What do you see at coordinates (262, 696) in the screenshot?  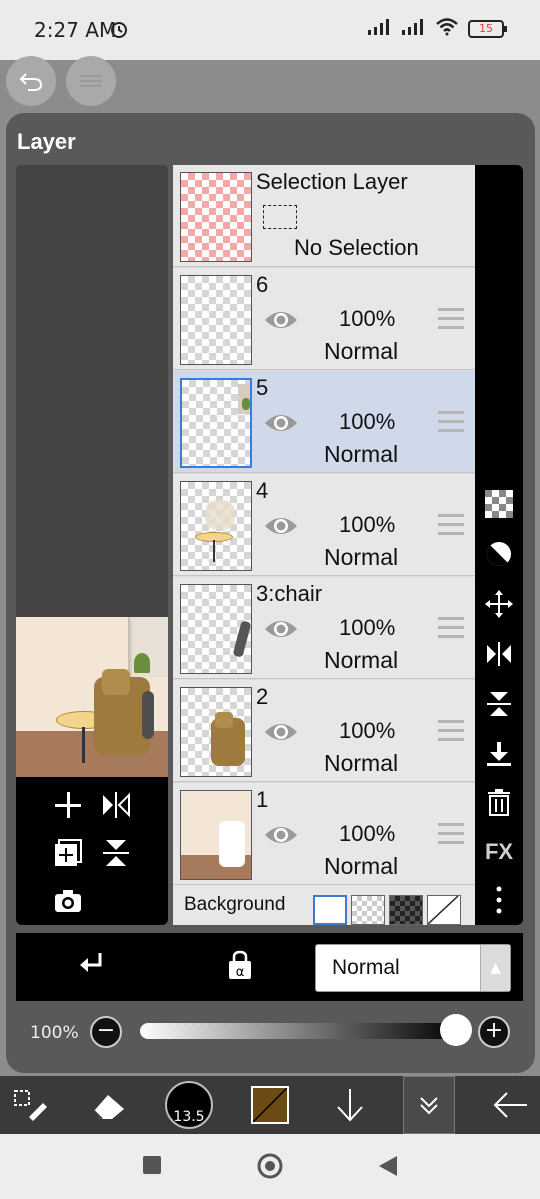 I see `layer-name: 2` at bounding box center [262, 696].